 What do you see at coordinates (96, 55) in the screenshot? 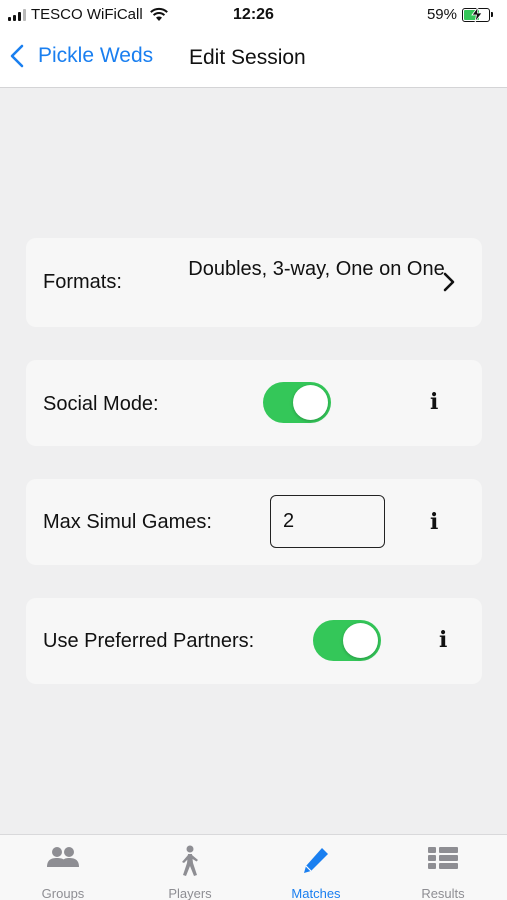
I see `back-button-label: Pickle Weds` at bounding box center [96, 55].